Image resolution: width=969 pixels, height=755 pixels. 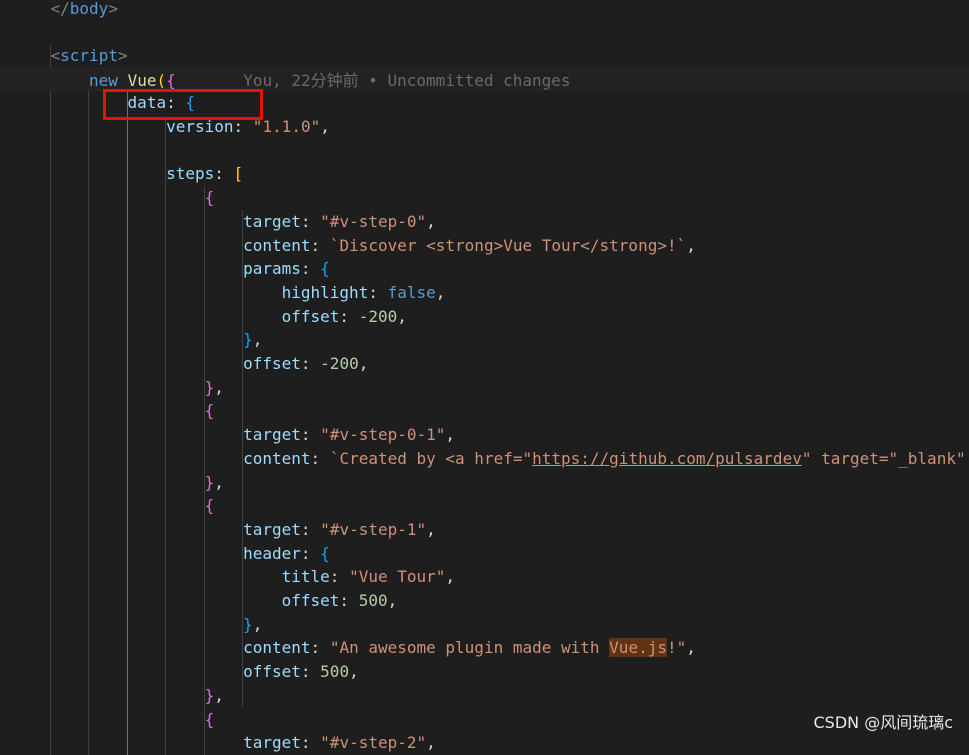 I want to click on code-token: steps, so click(x=190, y=174).